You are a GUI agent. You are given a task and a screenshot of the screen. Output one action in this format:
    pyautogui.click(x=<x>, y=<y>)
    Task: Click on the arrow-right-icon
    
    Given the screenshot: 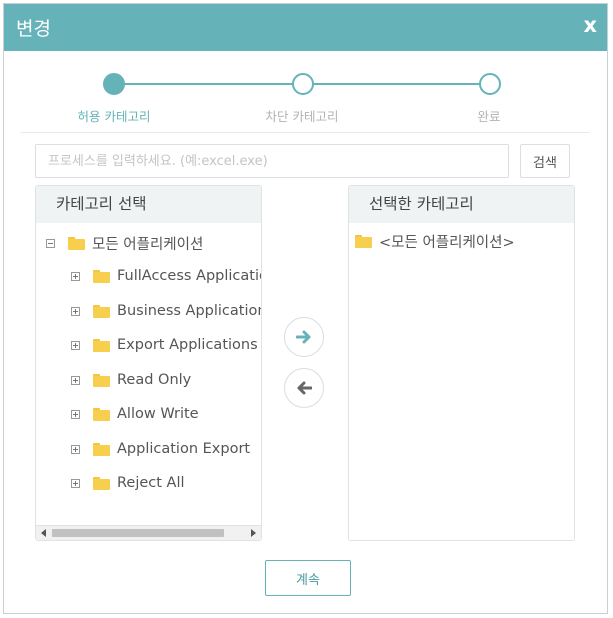 What is the action you would take?
    pyautogui.click(x=303, y=337)
    